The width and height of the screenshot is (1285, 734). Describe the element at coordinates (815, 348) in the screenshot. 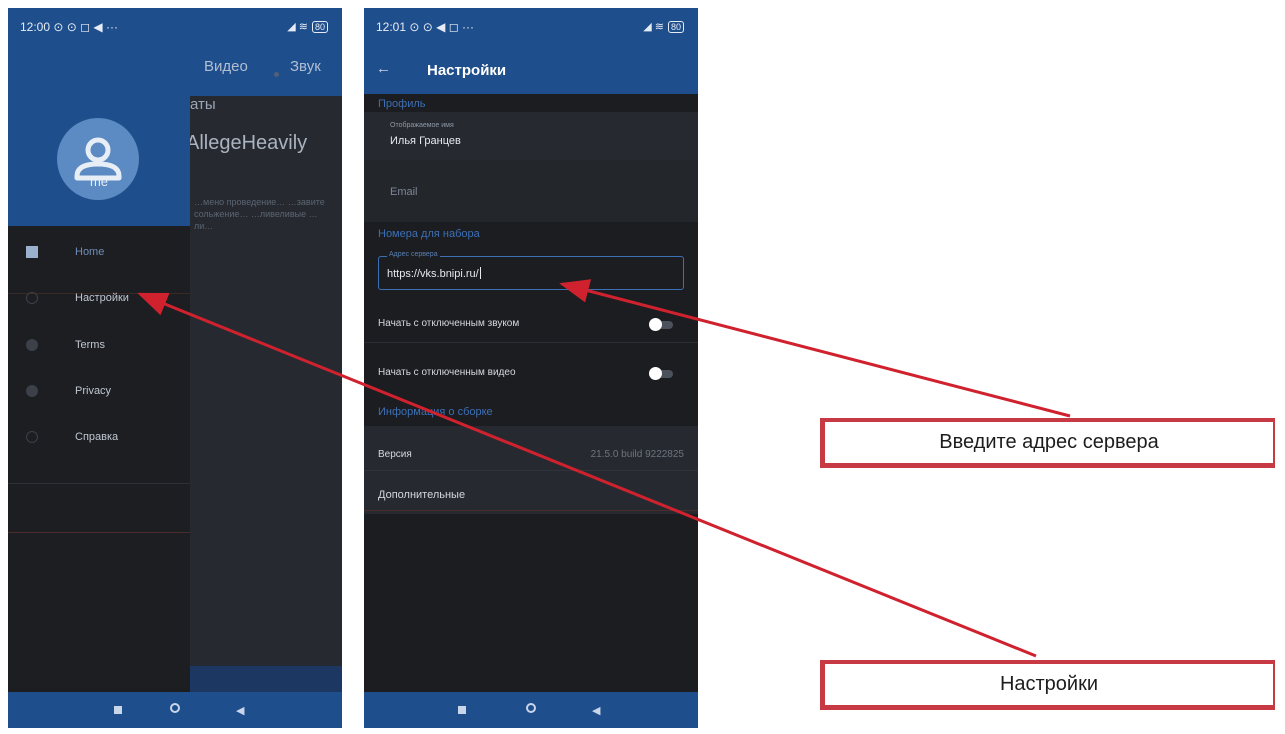

I see `arrow-to-server-field` at that location.